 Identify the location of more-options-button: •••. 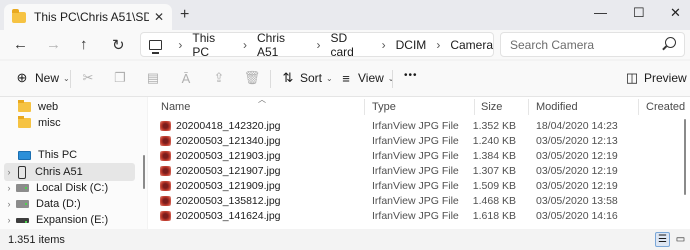
(411, 75).